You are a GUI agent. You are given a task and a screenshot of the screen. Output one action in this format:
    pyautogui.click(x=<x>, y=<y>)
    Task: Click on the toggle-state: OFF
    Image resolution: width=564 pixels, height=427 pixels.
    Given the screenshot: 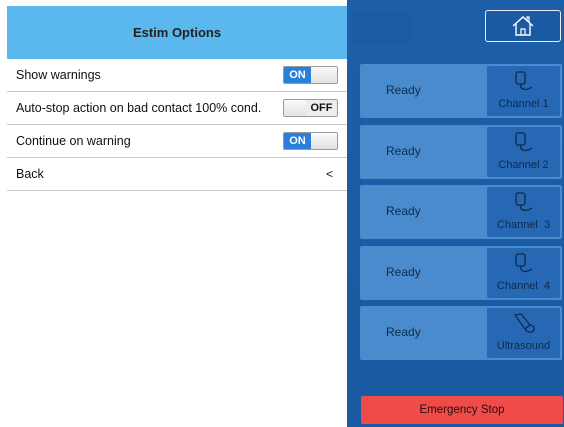 What is the action you would take?
    pyautogui.click(x=321, y=108)
    